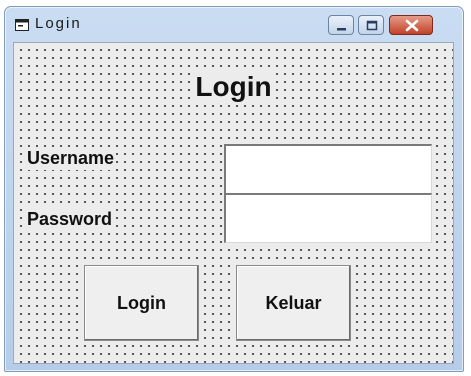 The width and height of the screenshot is (471, 376). I want to click on page-title: Login, so click(233, 87).